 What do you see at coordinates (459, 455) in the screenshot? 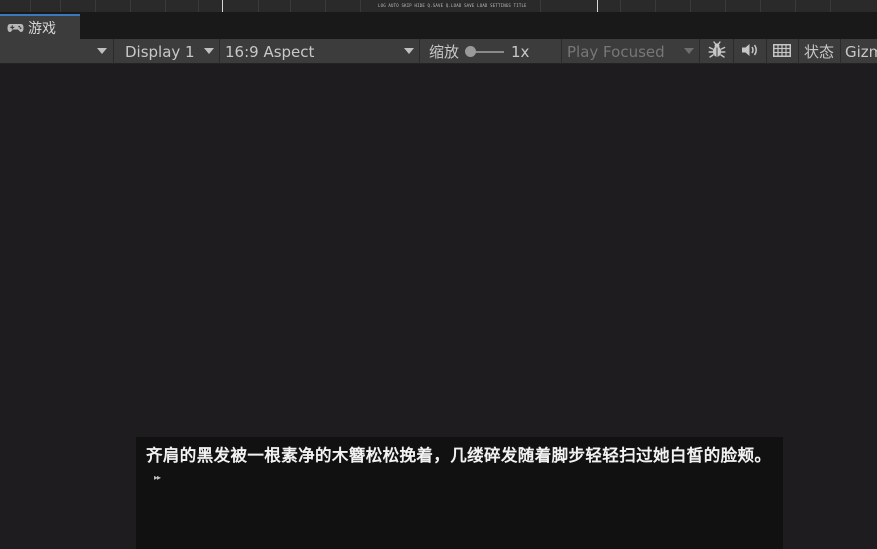
I see `dialogue-text: 齐肩的黑发被一根素净的木簪松松挽着，几缕碎发随着脚步轻轻扫过她白皙的脸颊。` at bounding box center [459, 455].